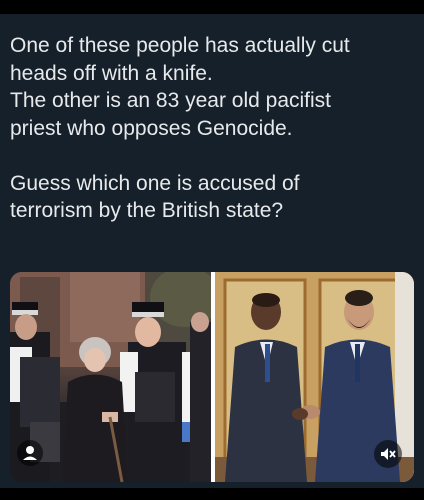  What do you see at coordinates (147, 210) in the screenshot?
I see `tweet-line: terrorism by the British state?` at bounding box center [147, 210].